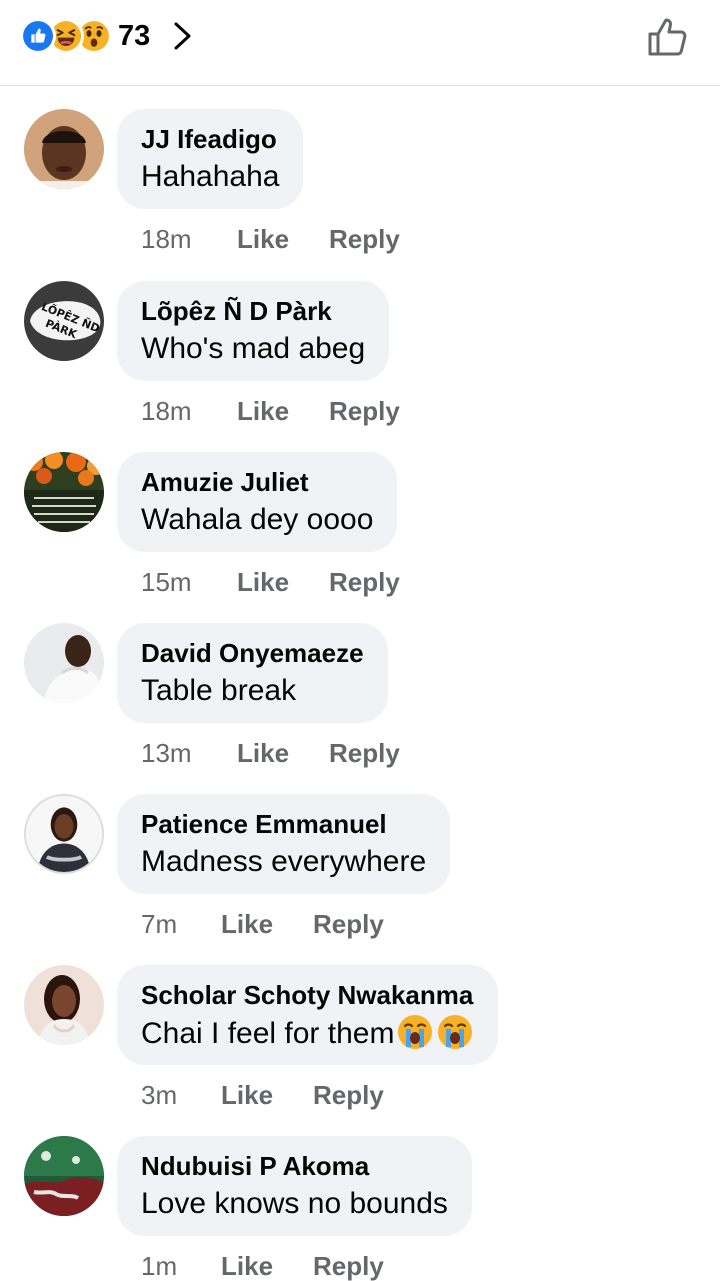  I want to click on commenter-name: JJ Ifeadigo, so click(210, 139).